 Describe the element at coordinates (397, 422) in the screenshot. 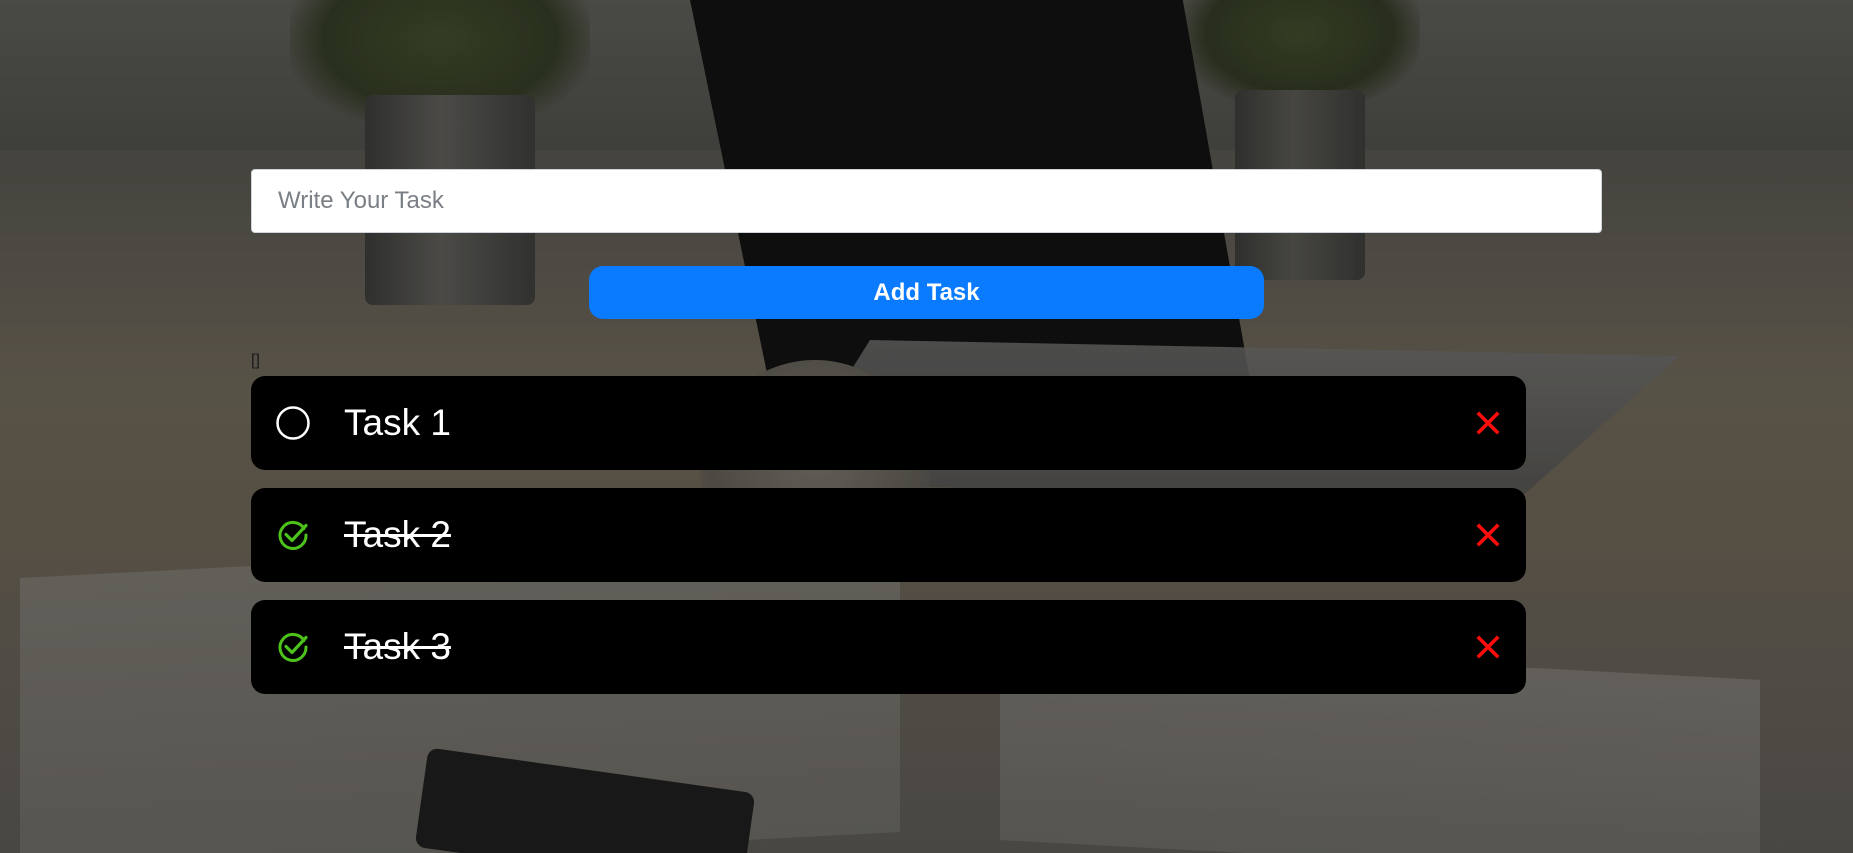

I see `task-label: Task 1` at that location.